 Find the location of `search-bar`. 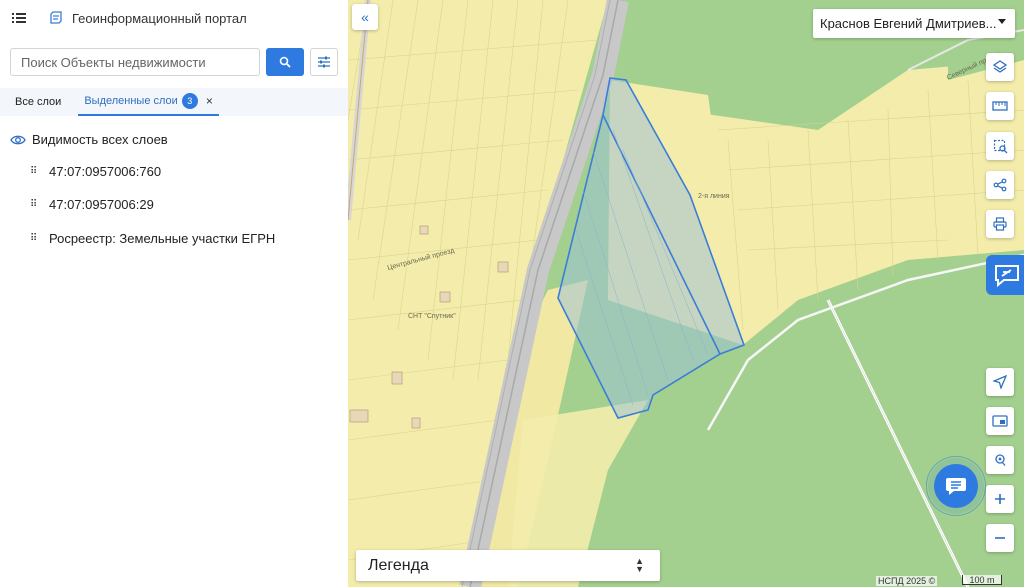

search-bar is located at coordinates (174, 62).